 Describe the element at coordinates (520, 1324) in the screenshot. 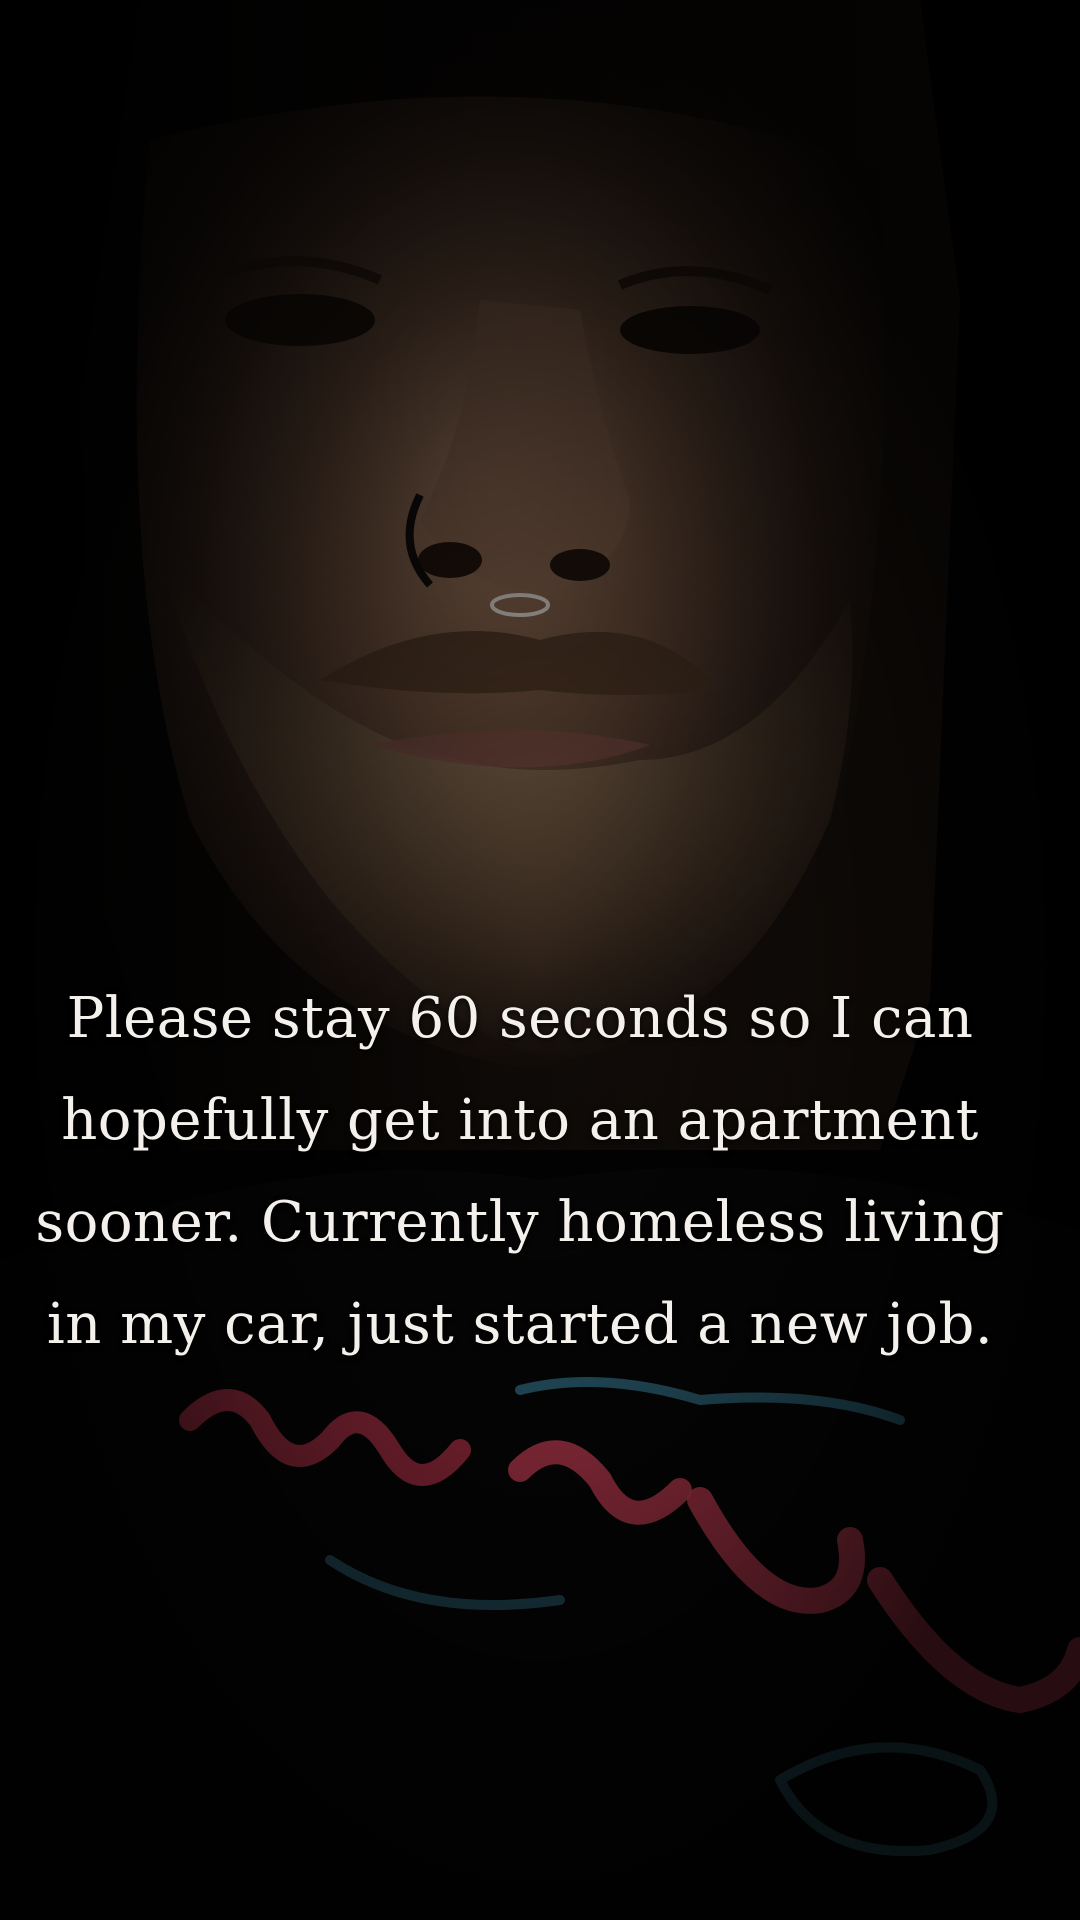

I see `caption-line-4: in my car, just started a new job.` at that location.